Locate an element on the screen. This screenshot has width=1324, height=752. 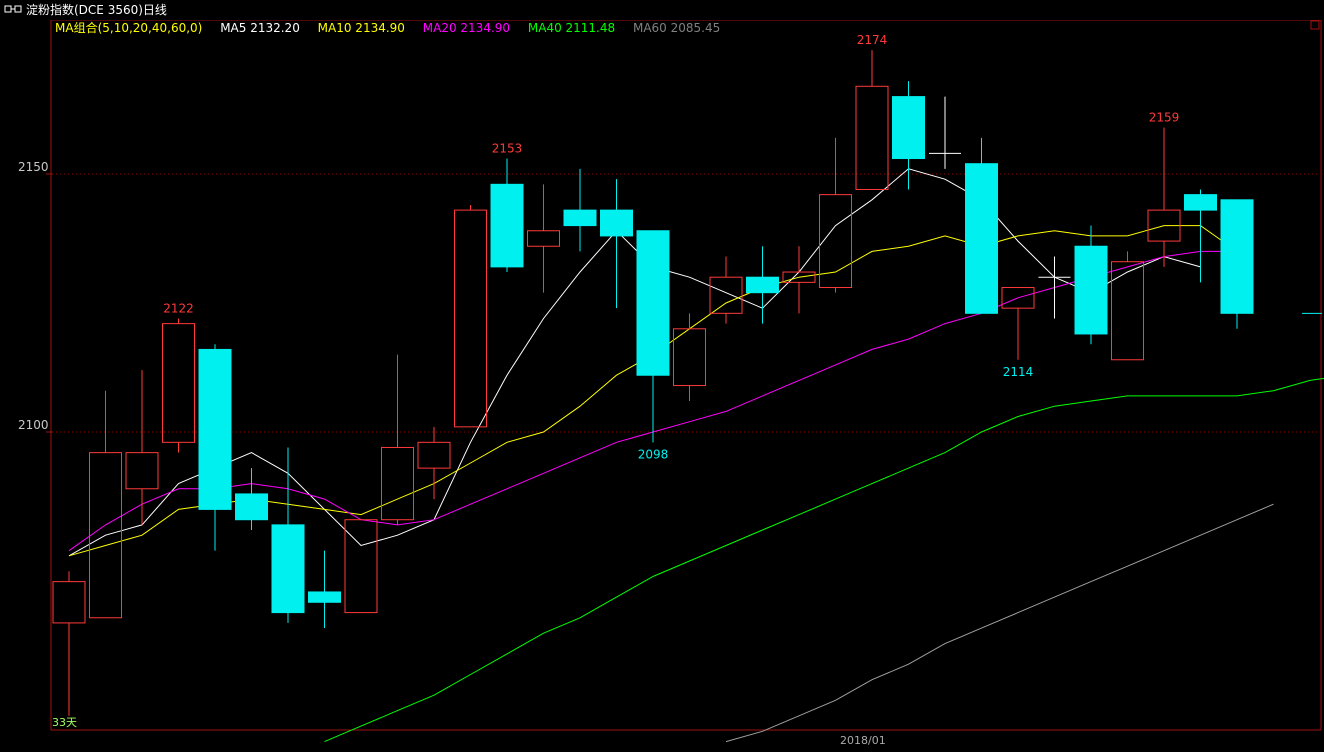
period-count: 33天 is located at coordinates (64, 722).